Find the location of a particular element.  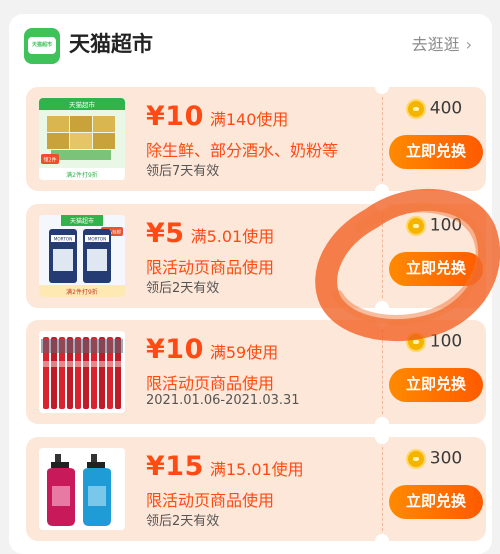

sea-salt-product-image: 天猫超市 单品包邮 MORTON MORTON 满2件打9折 is located at coordinates (82, 256).